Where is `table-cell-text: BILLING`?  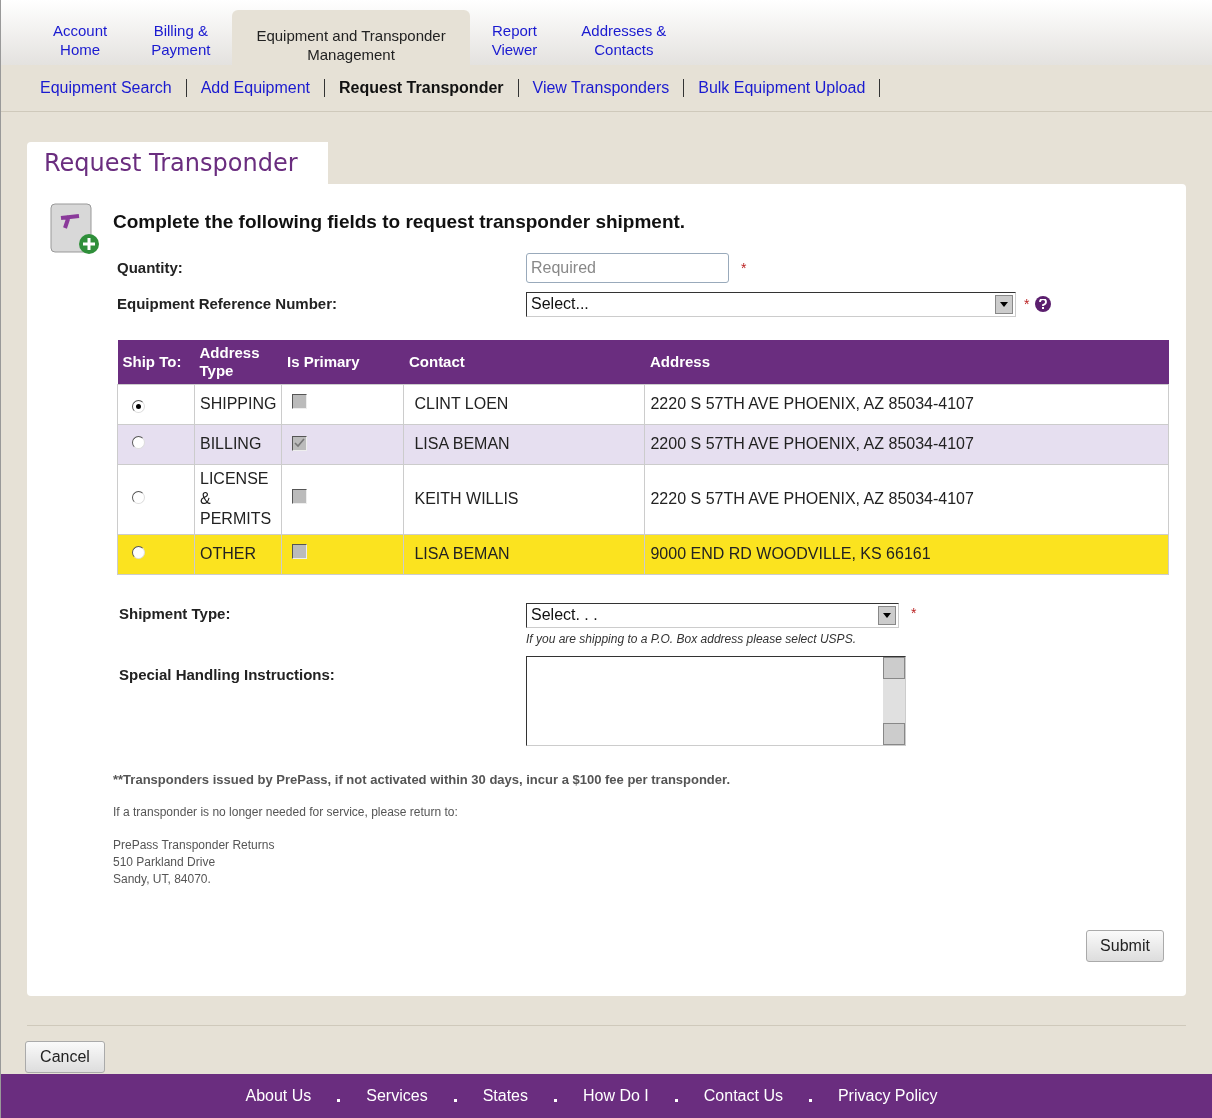 table-cell-text: BILLING is located at coordinates (231, 444).